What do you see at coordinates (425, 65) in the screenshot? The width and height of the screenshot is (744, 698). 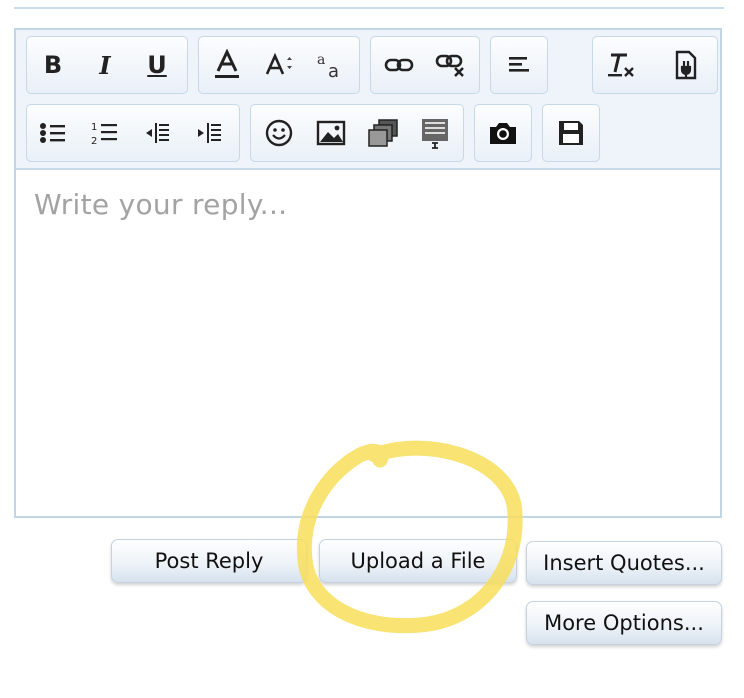 I see `link-group` at bounding box center [425, 65].